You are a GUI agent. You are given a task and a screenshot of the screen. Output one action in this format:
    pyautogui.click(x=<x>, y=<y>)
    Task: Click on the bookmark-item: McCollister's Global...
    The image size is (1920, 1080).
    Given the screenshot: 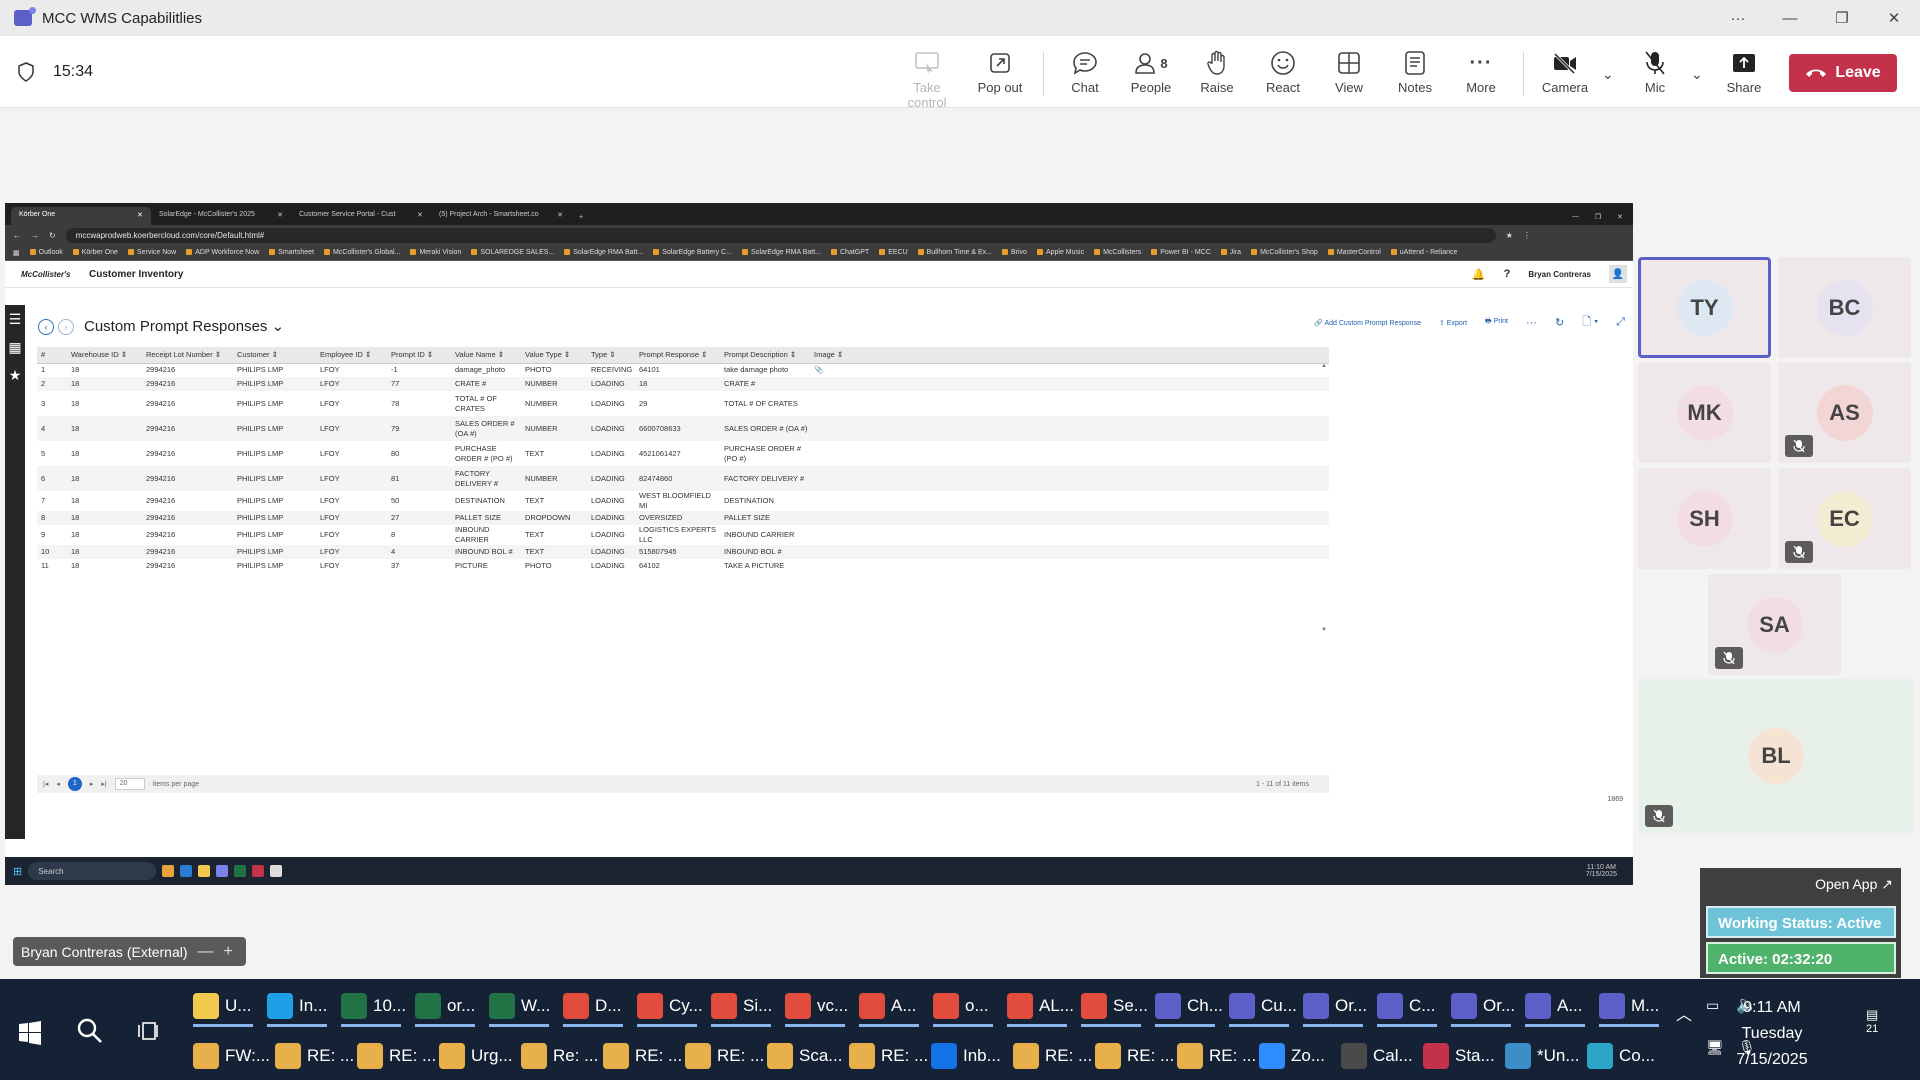 What is the action you would take?
    pyautogui.click(x=362, y=252)
    